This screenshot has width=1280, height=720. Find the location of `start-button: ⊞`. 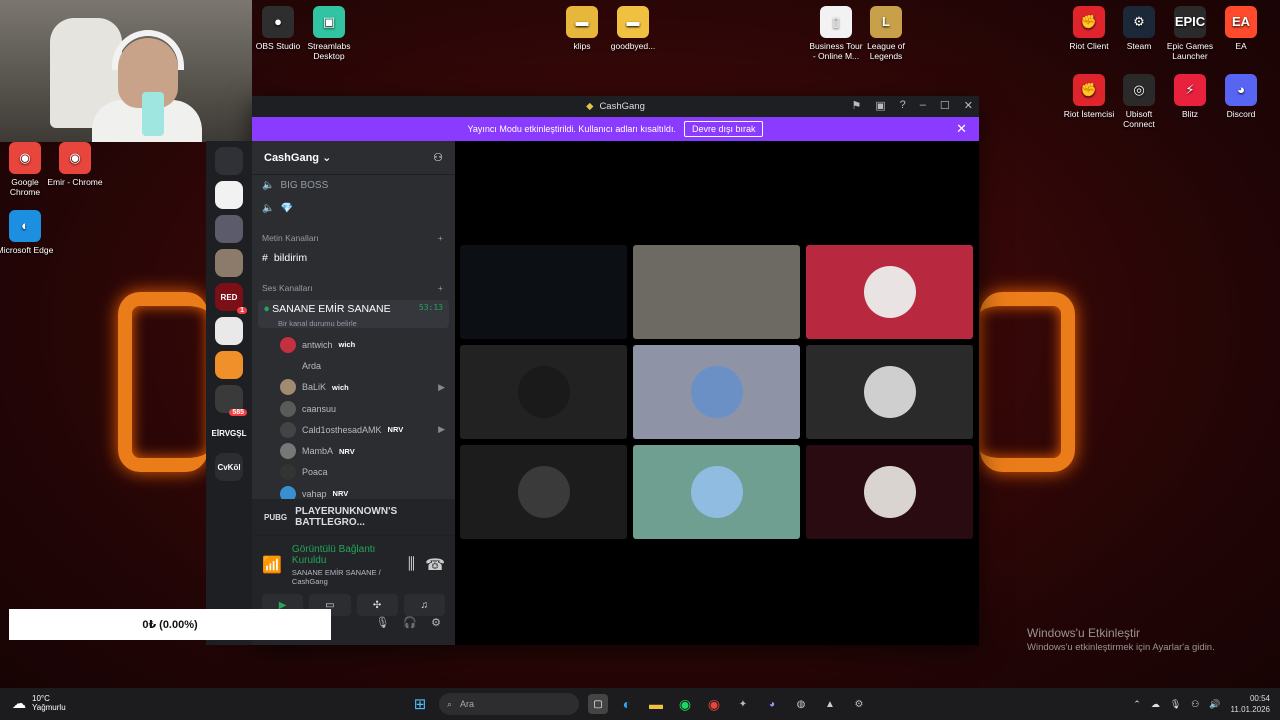

start-button: ⊞ is located at coordinates (420, 704).